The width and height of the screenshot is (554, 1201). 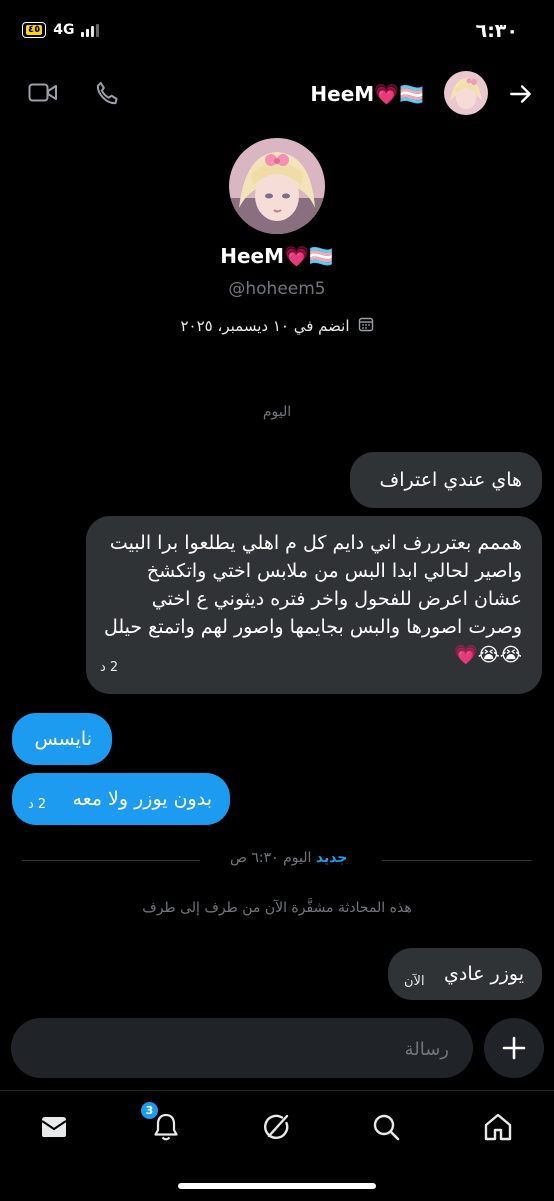 What do you see at coordinates (521, 96) in the screenshot?
I see `arrow-right-icon` at bounding box center [521, 96].